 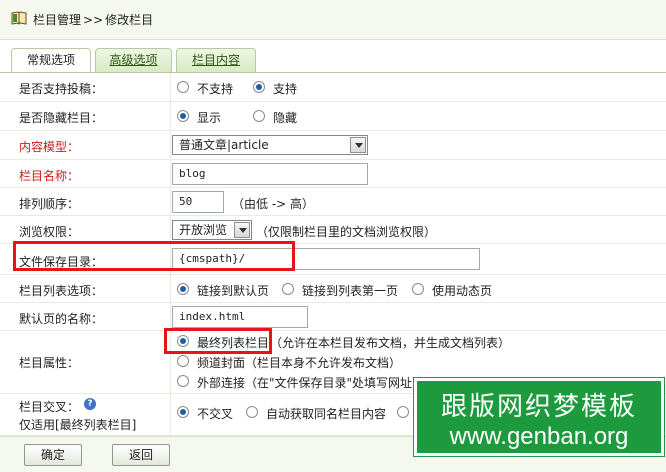 I want to click on radio-tougao-yes-label: 支持, so click(x=285, y=89).